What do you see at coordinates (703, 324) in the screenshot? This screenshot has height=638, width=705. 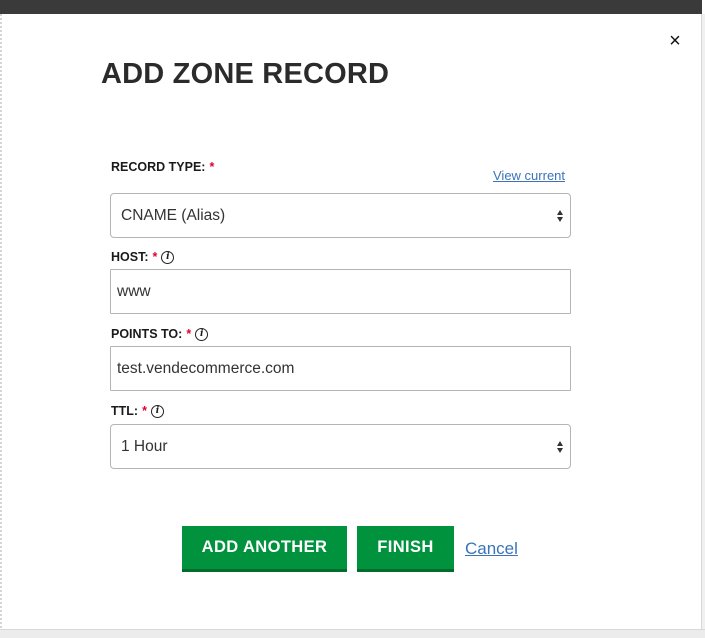 I see `background-right-edge` at bounding box center [703, 324].